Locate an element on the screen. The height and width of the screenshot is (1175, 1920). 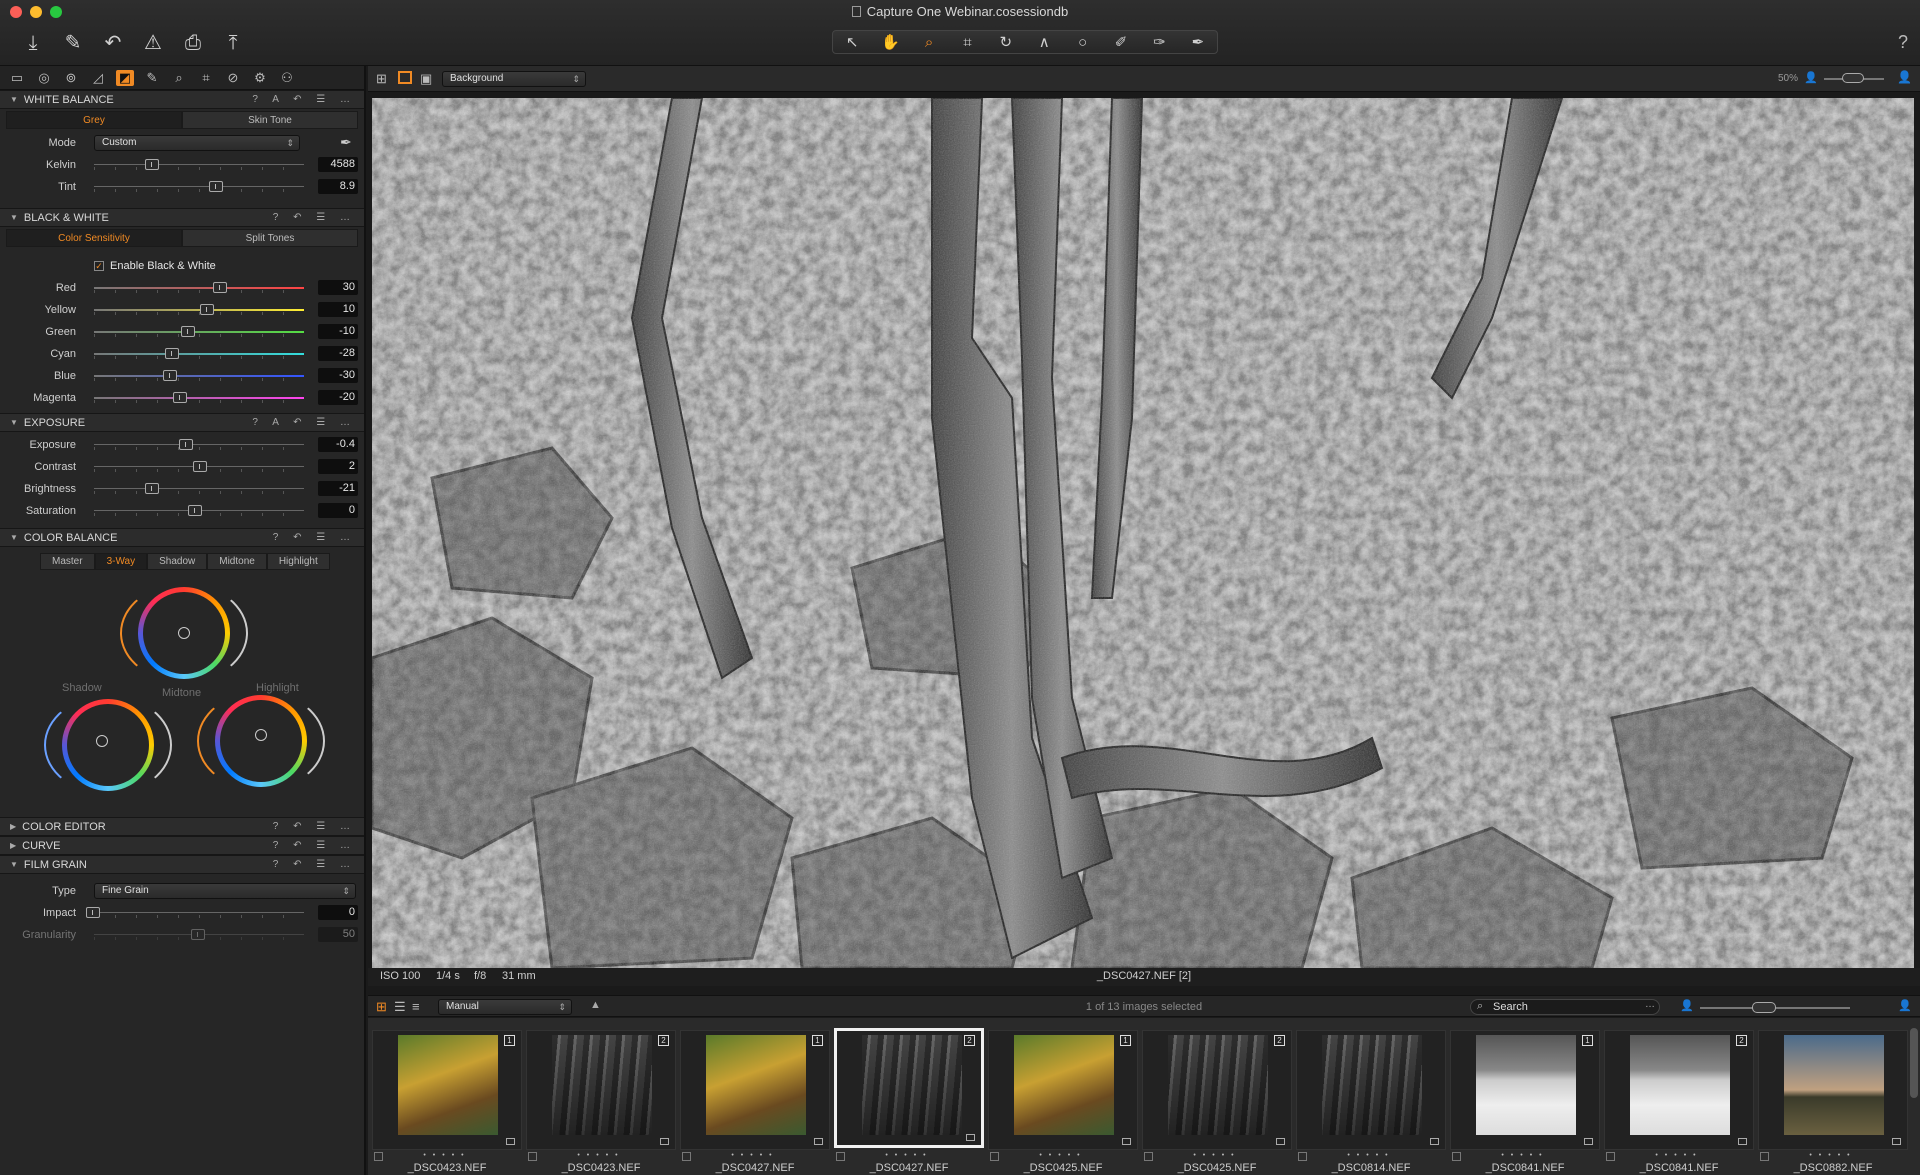
impact-value: 0 is located at coordinates (338, 912).